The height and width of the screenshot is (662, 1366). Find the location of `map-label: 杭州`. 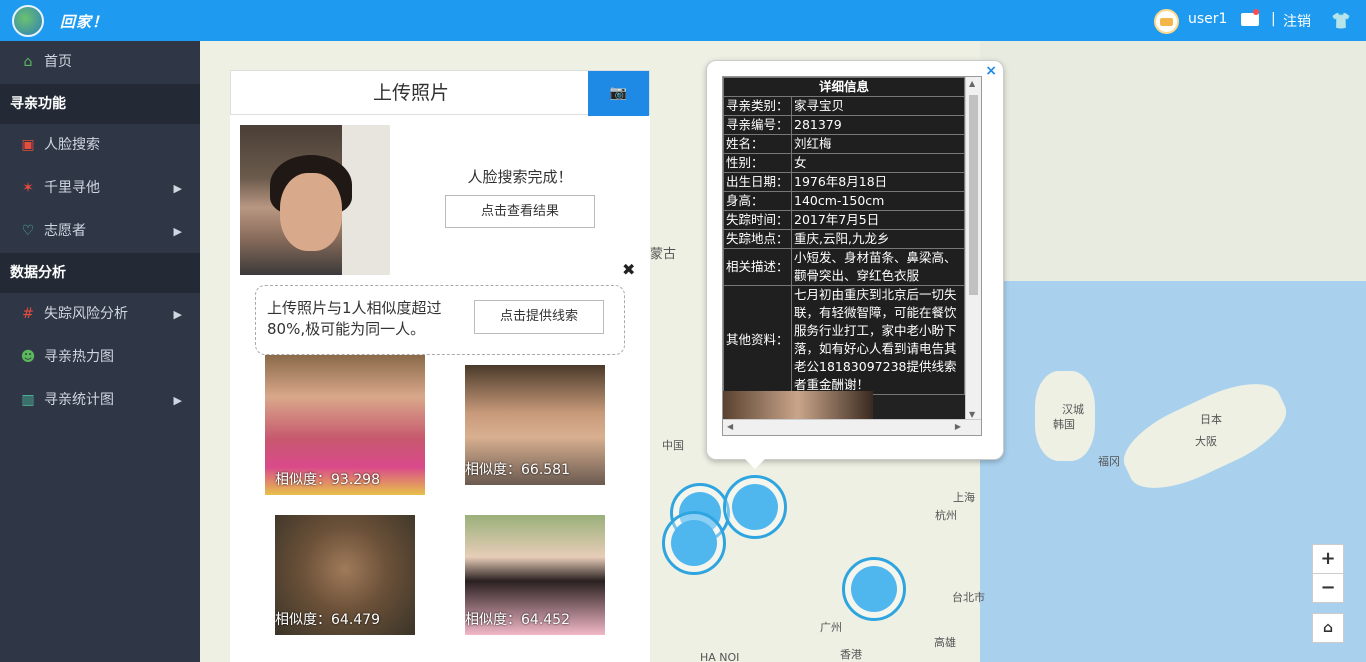

map-label: 杭州 is located at coordinates (946, 515).